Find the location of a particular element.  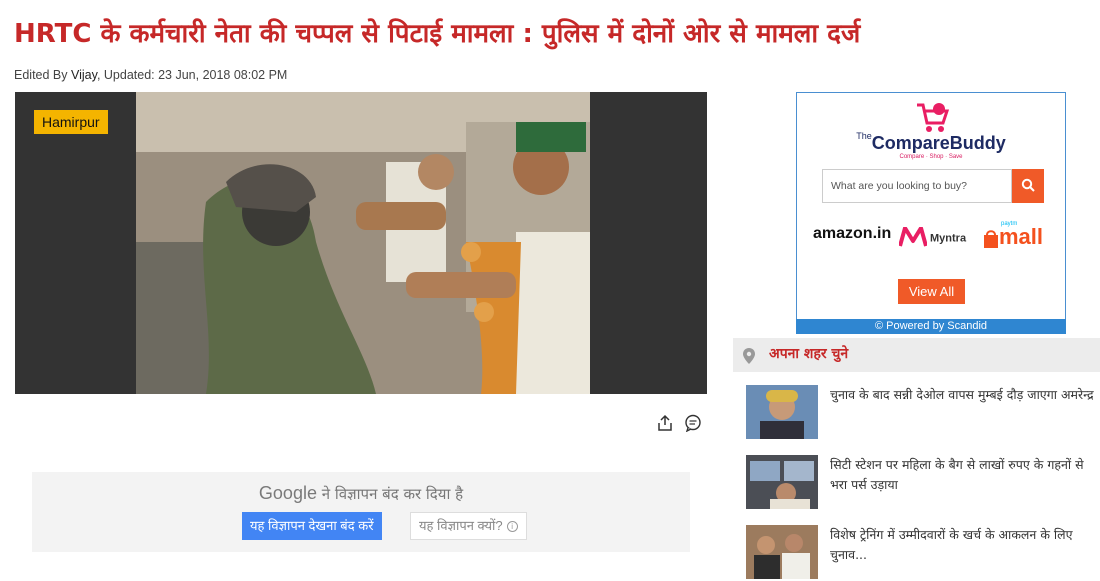

ad-closed-message: Google ने विज्ञापन बंद कर दिया है is located at coordinates (361, 493).